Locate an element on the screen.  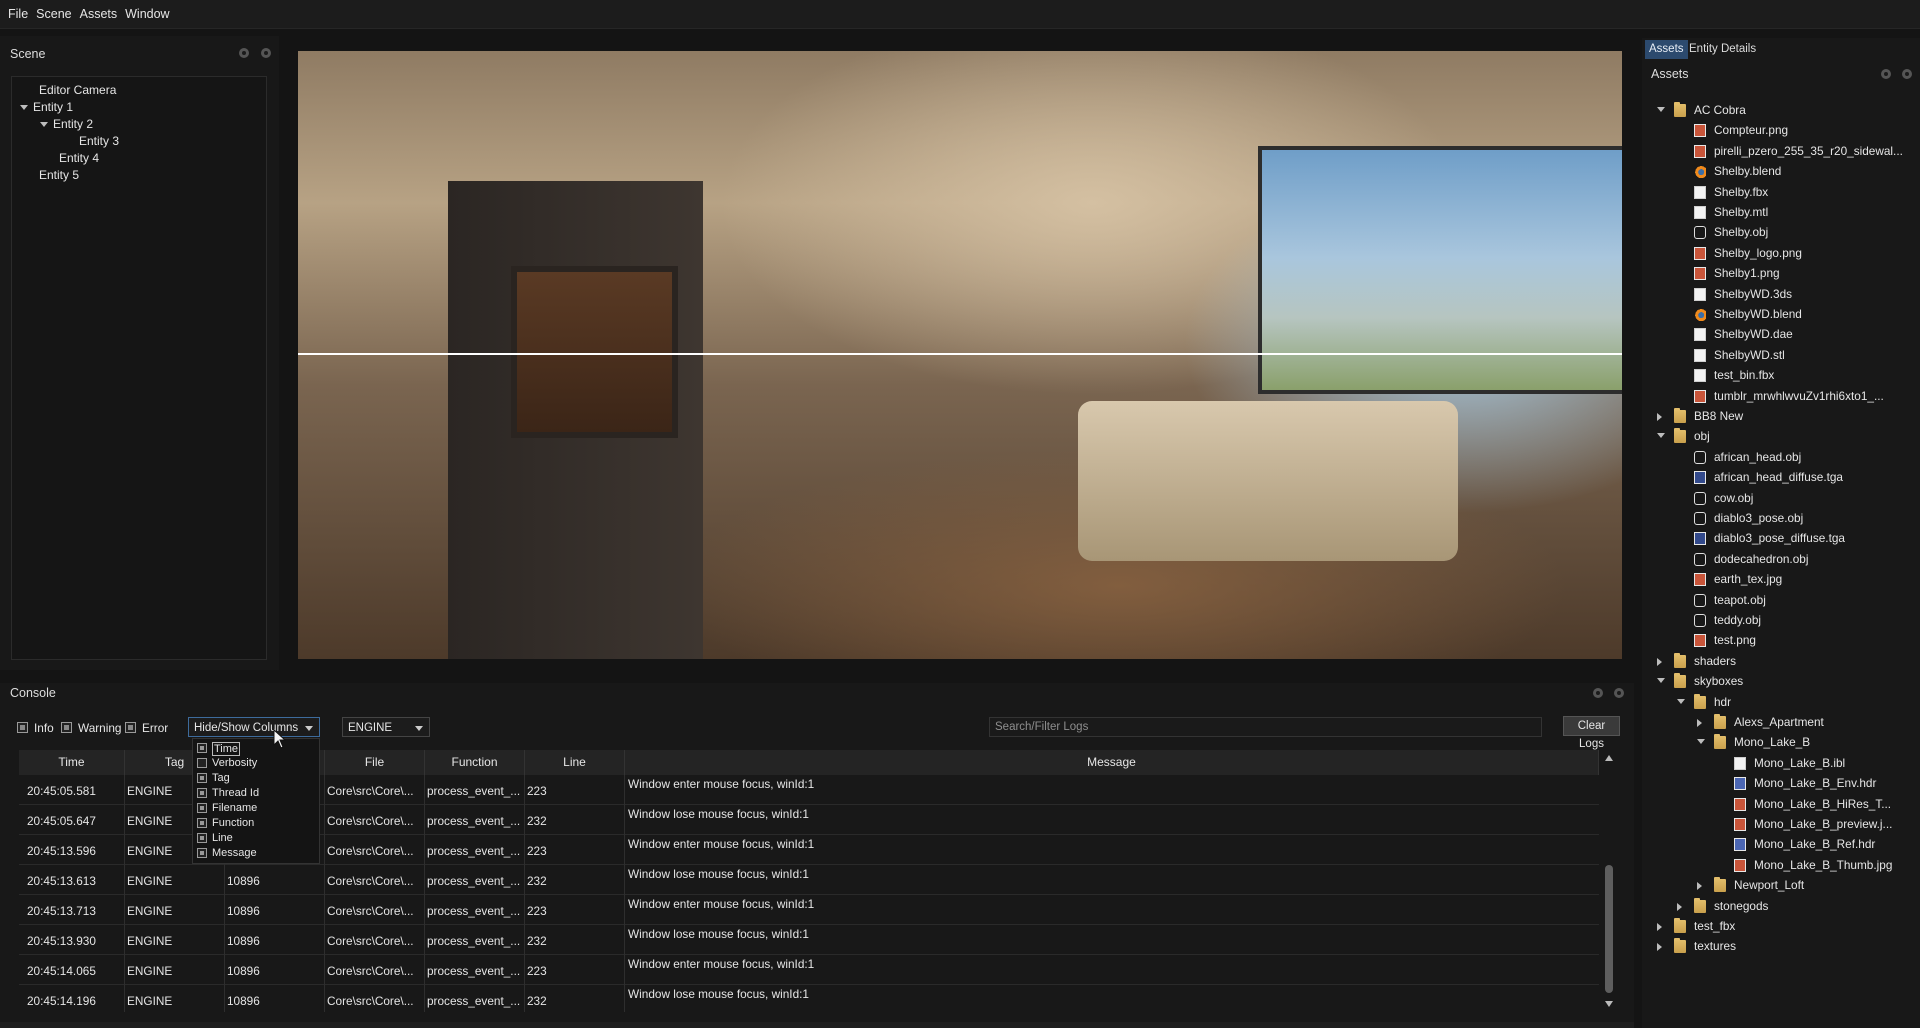
asset-file: Mono_Lake_B_Ref.hdr is located at coordinates (1802, 844).